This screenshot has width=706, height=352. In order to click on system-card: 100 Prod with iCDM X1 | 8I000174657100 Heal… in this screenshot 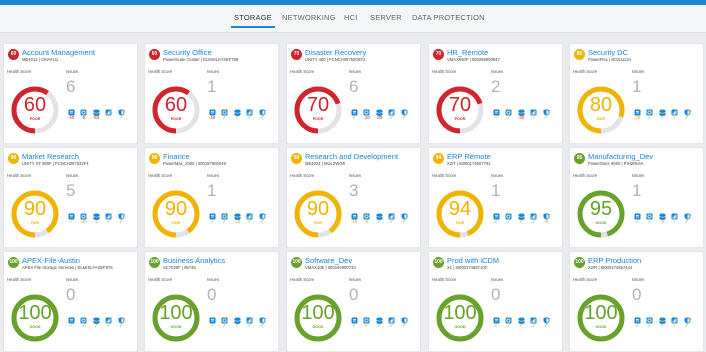, I will do `click(495, 301)`.